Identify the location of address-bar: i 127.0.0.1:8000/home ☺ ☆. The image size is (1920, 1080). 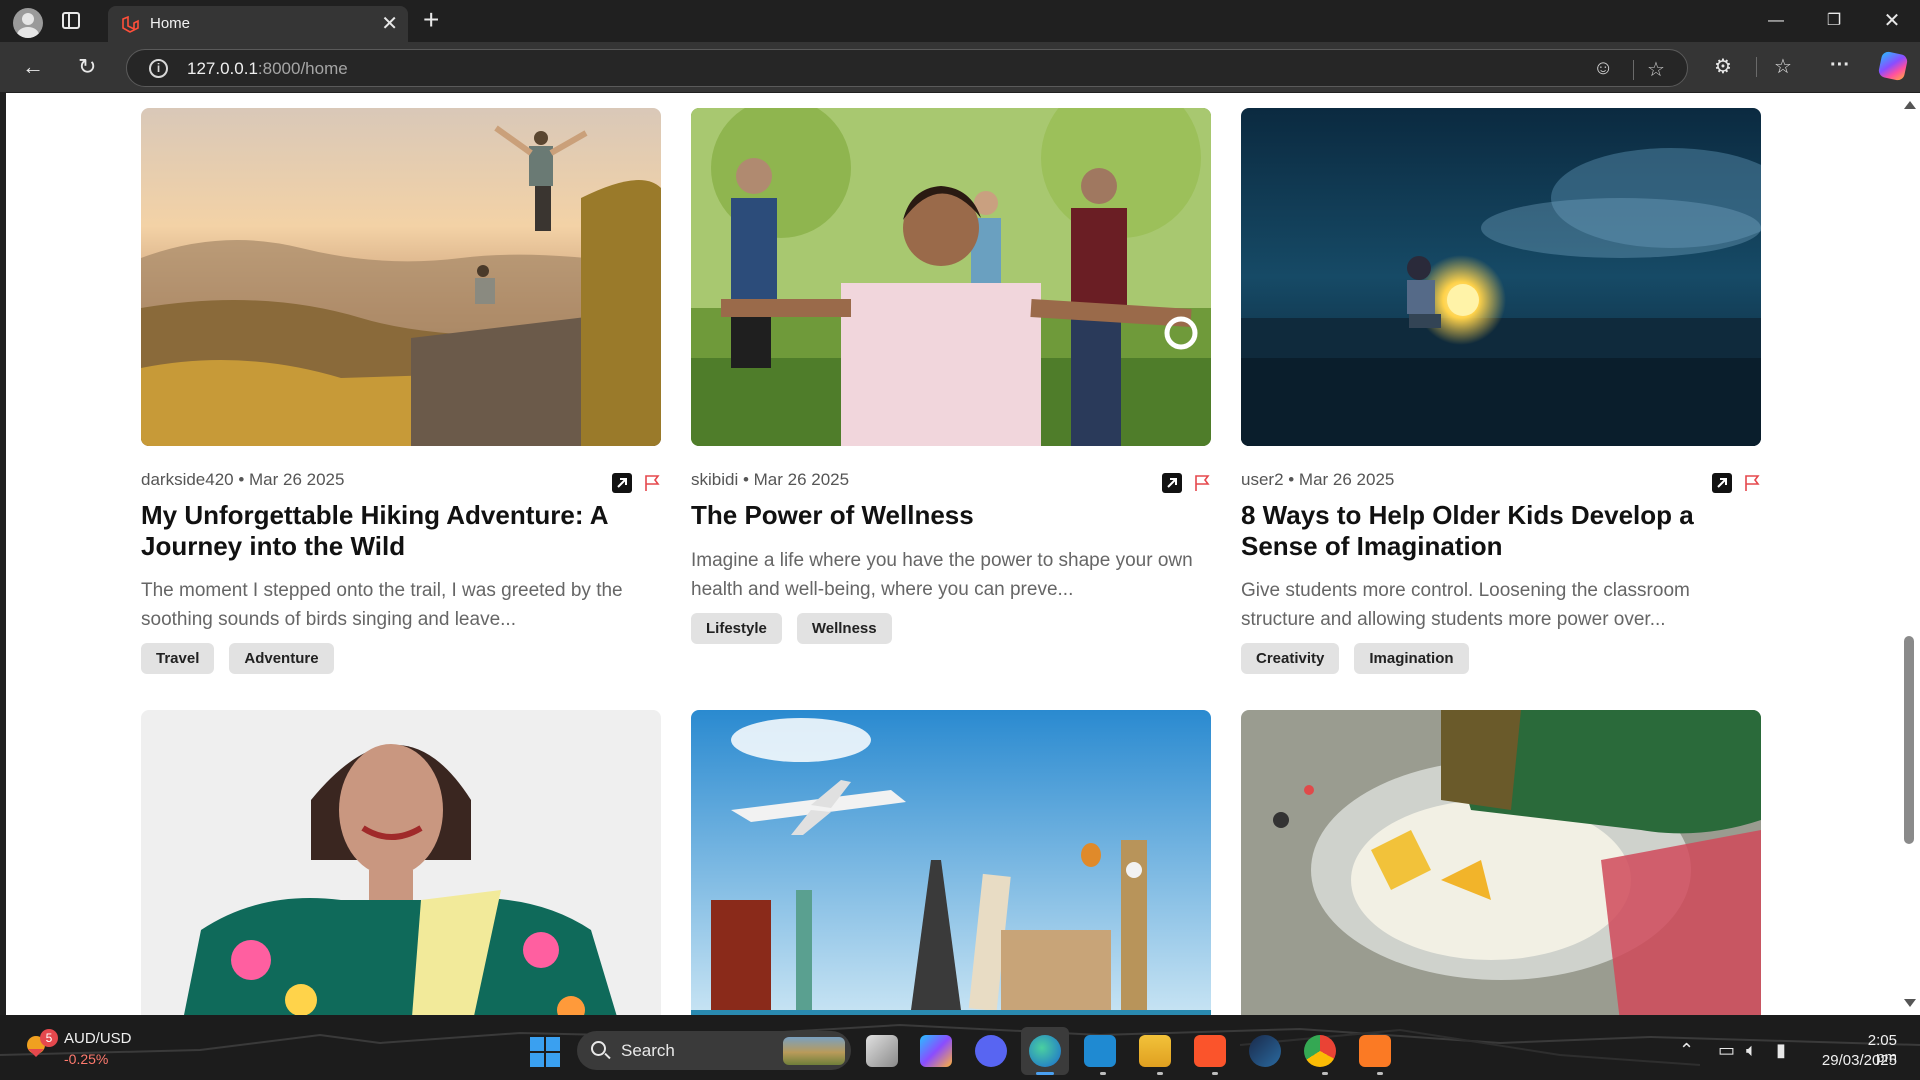
(907, 68).